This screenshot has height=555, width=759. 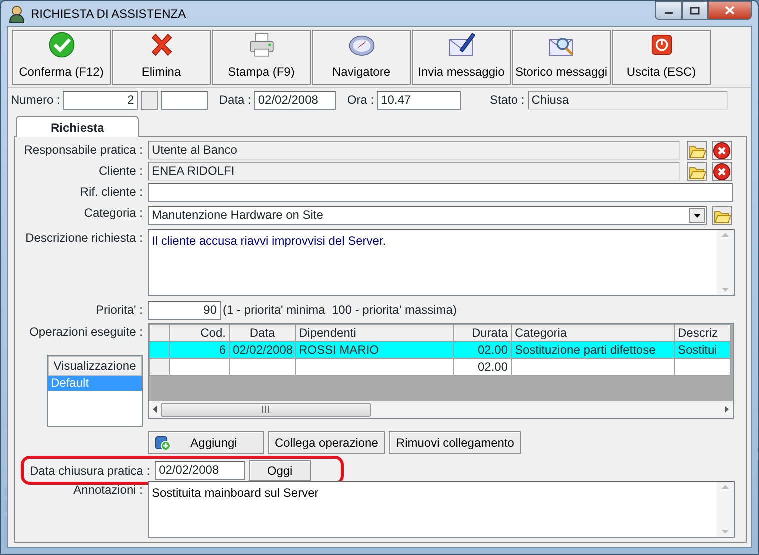 What do you see at coordinates (111, 192) in the screenshot?
I see `field-label: Rif. cliente :` at bounding box center [111, 192].